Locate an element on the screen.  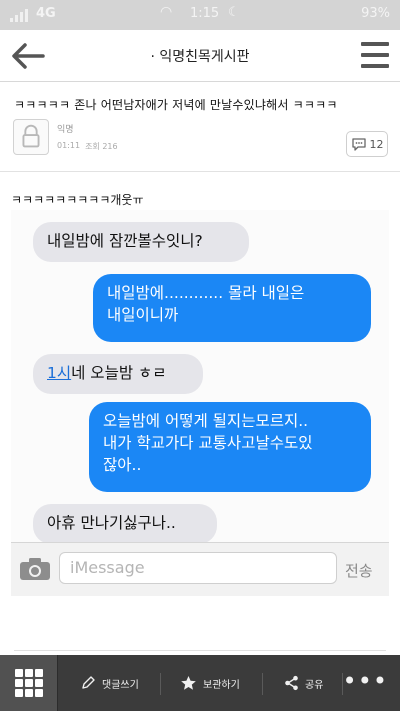
signal-icon is located at coordinates (19, 15).